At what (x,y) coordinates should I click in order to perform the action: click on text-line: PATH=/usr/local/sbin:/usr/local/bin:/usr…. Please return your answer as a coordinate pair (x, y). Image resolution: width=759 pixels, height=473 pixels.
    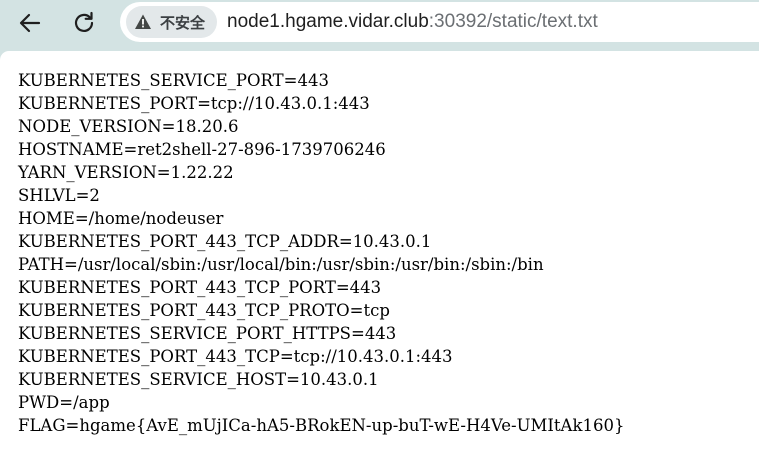
    Looking at the image, I should click on (281, 264).